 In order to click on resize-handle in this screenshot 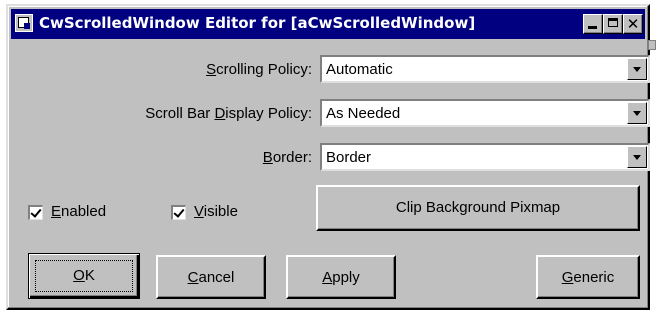, I will do `click(652, 45)`.